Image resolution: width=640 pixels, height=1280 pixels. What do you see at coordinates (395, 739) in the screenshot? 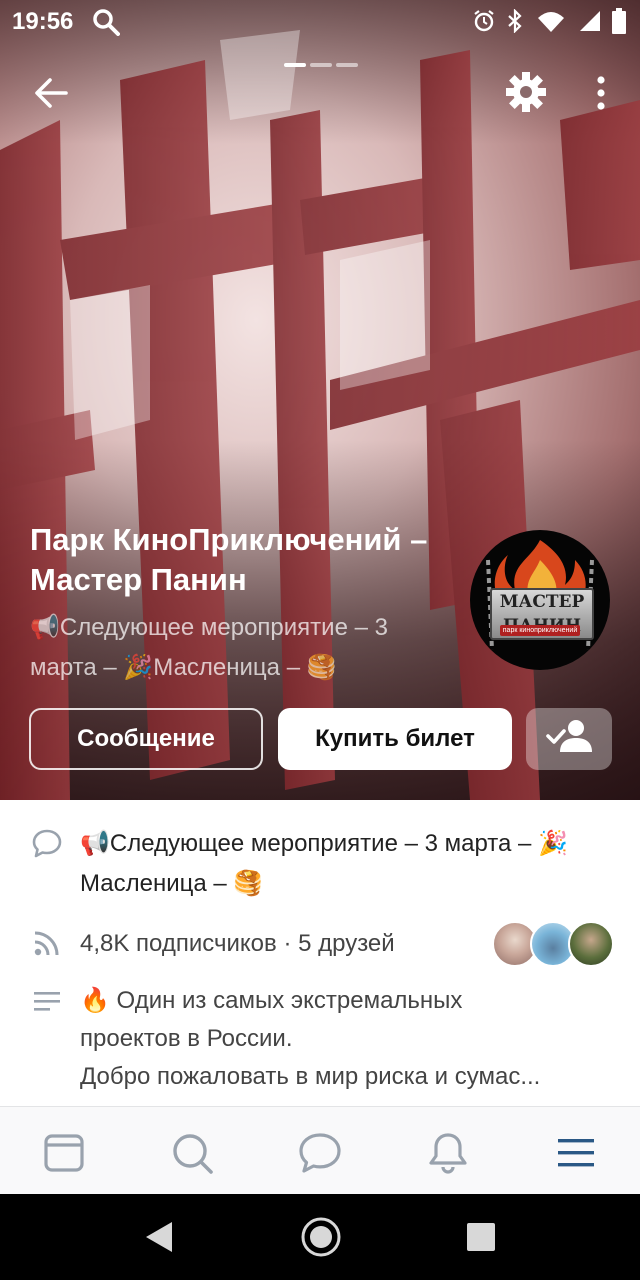
I see `buy-ticket-button: Купить билет` at bounding box center [395, 739].